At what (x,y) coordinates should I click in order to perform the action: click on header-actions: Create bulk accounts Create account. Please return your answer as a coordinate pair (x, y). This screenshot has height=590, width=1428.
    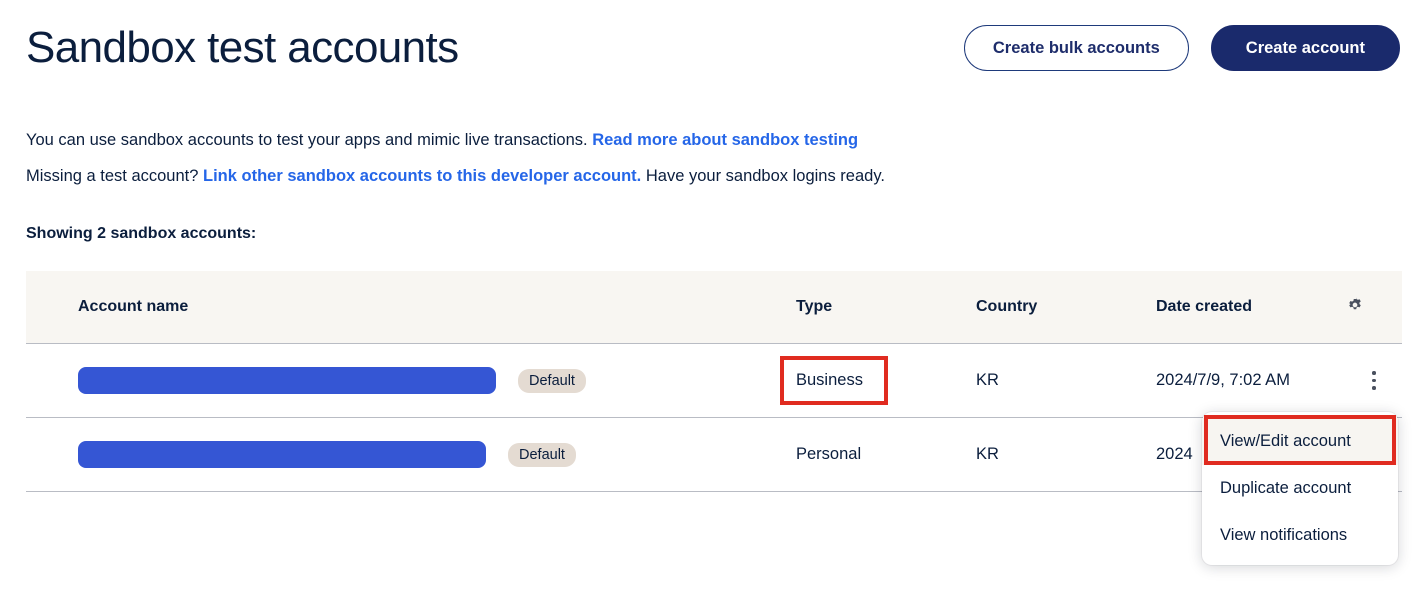
    Looking at the image, I should click on (1181, 48).